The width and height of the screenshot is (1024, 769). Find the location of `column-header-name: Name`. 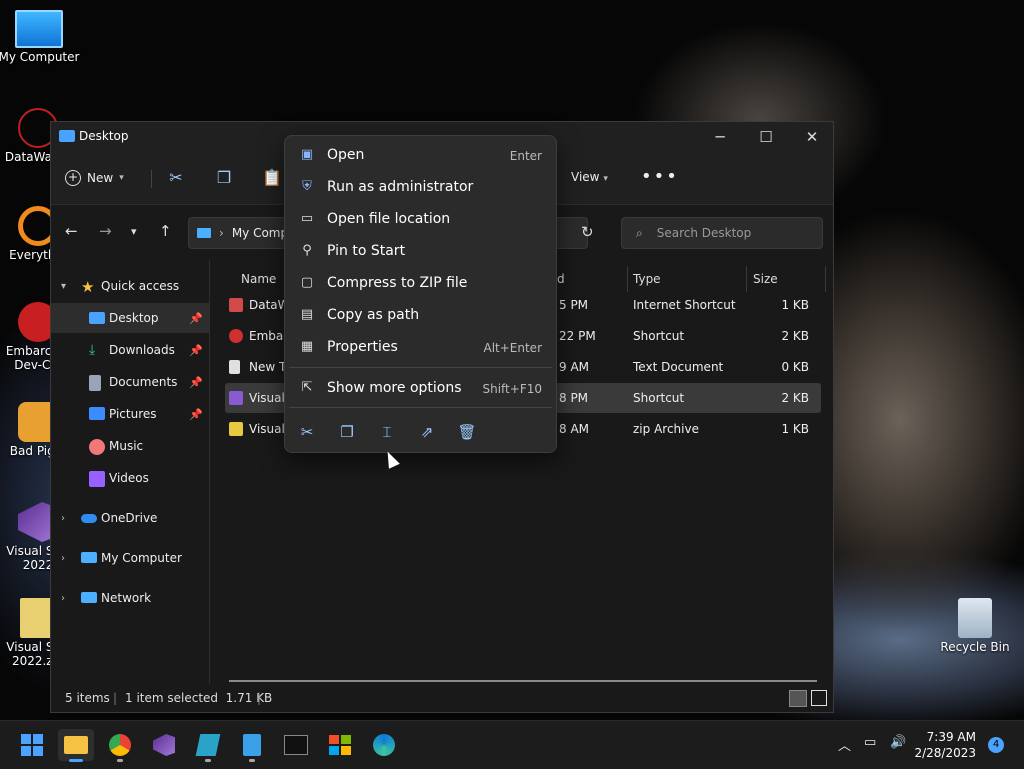

column-header-name: Name is located at coordinates (258, 279).